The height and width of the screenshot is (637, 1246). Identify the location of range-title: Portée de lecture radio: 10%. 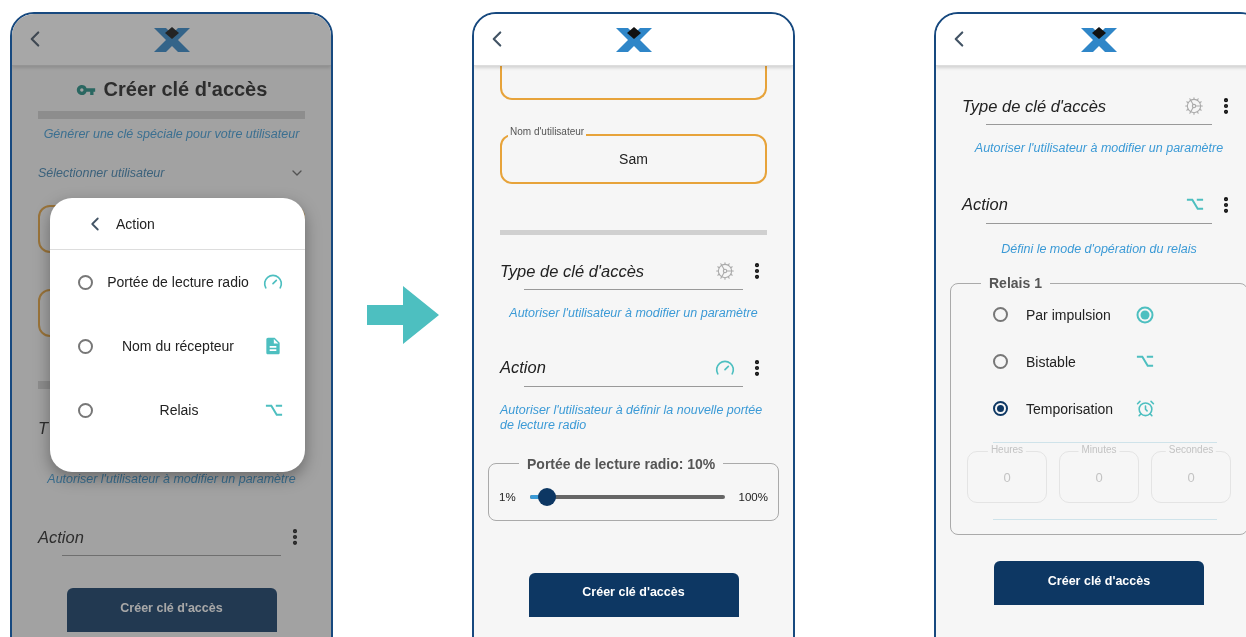
(621, 463).